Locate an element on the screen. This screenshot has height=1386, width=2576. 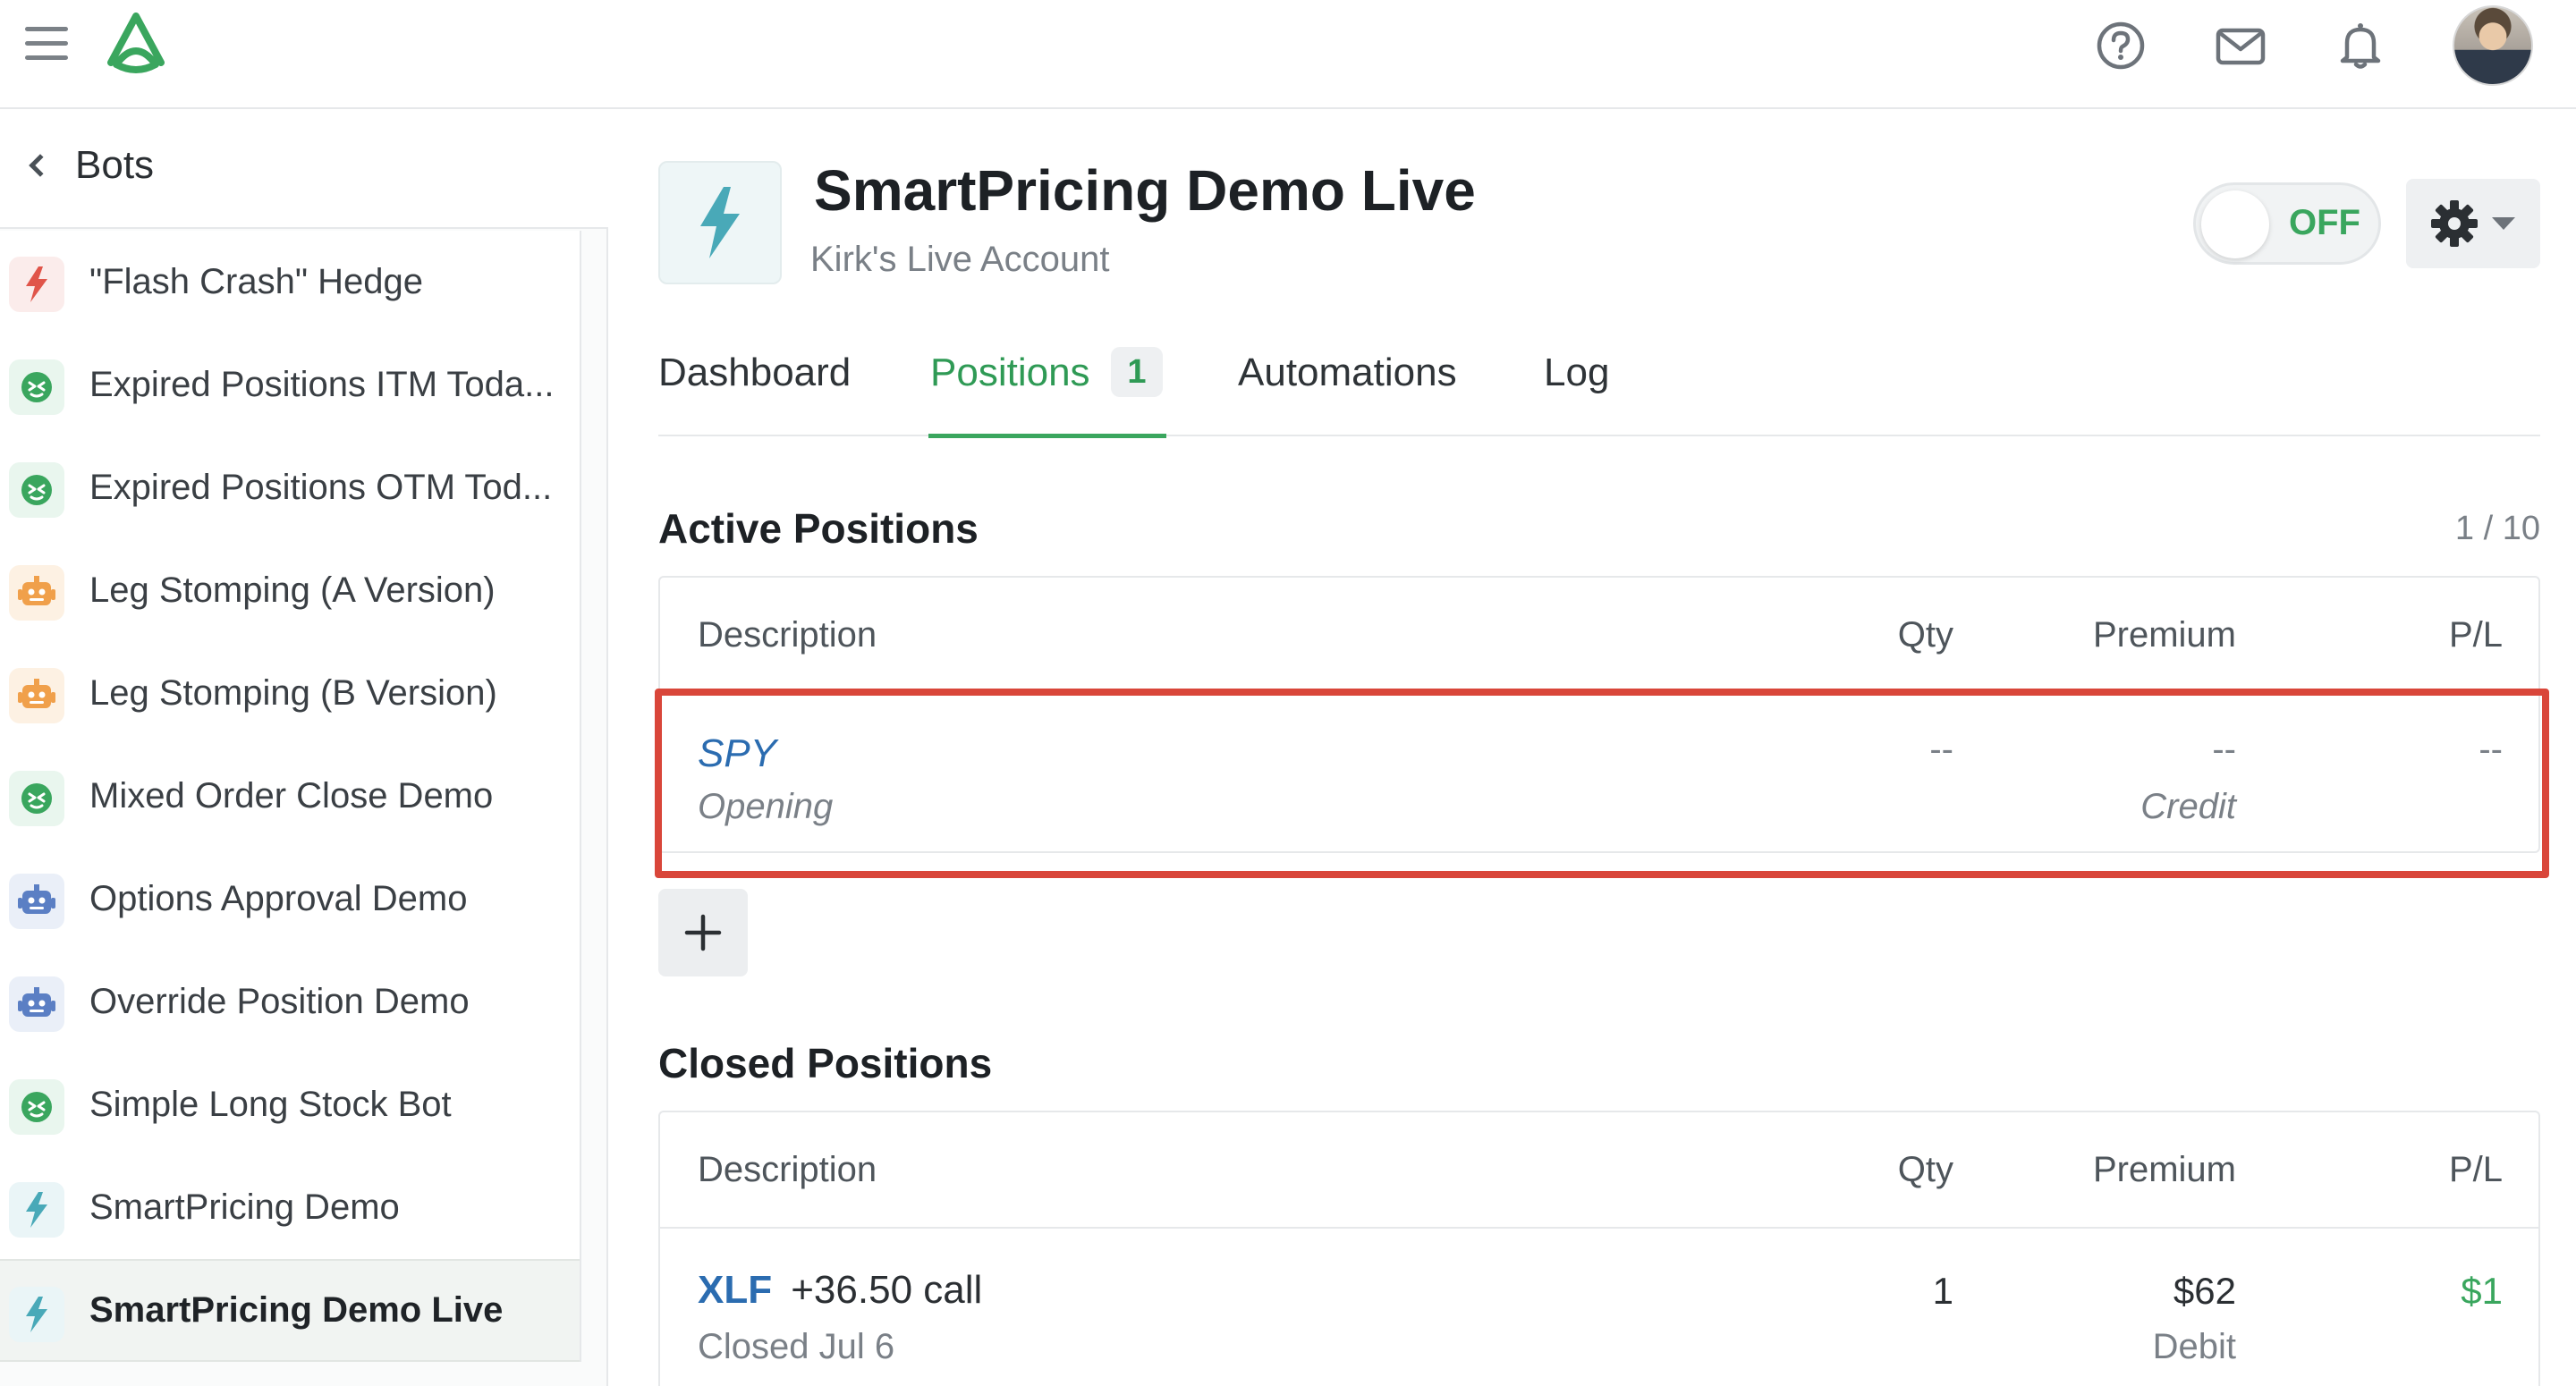
bell-icon is located at coordinates (2360, 46).